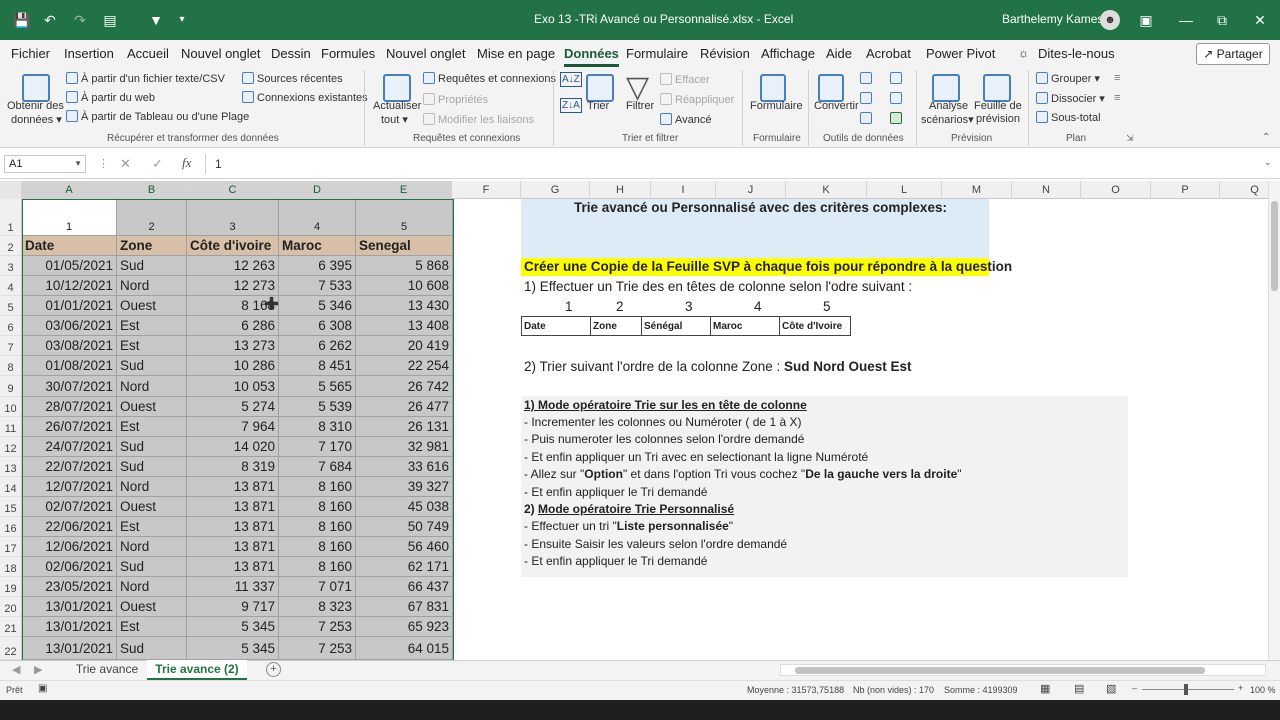 This screenshot has height=720, width=1280. I want to click on row-header-5: 5, so click(11, 306).